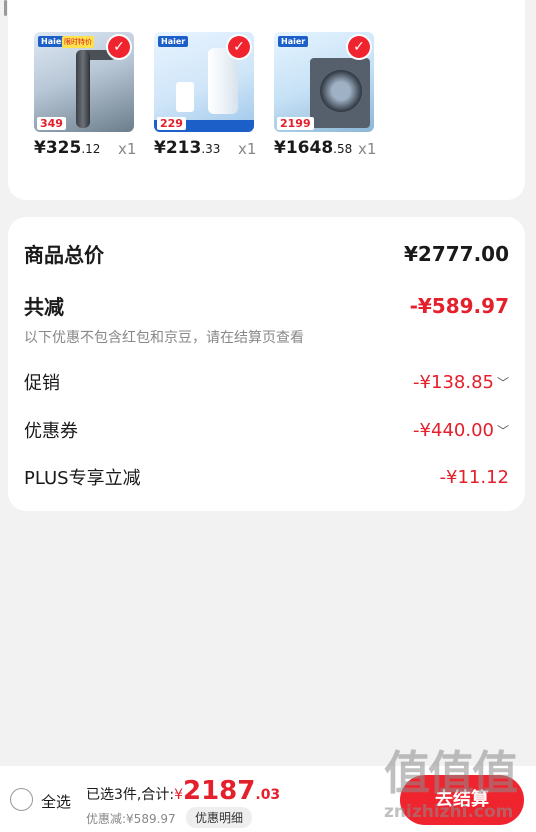 This screenshot has height=832, width=536. What do you see at coordinates (78, 42) in the screenshot?
I see `promo-tag: 限时特价` at bounding box center [78, 42].